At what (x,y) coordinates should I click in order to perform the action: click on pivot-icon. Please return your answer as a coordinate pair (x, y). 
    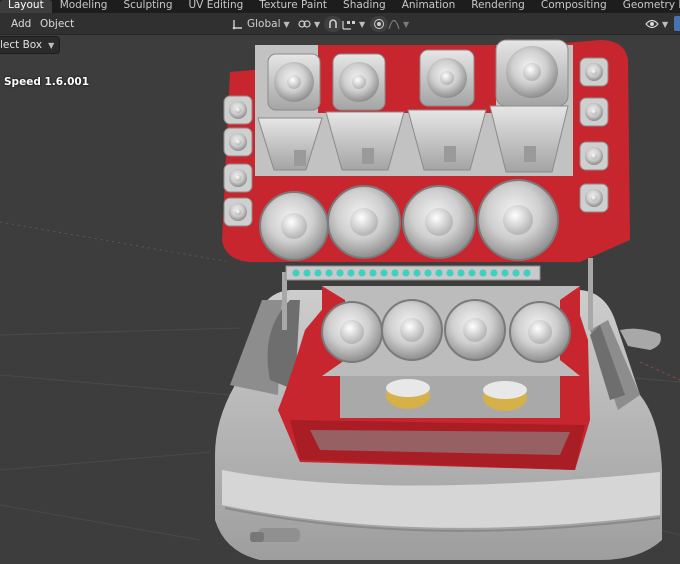
    Looking at the image, I should click on (304, 24).